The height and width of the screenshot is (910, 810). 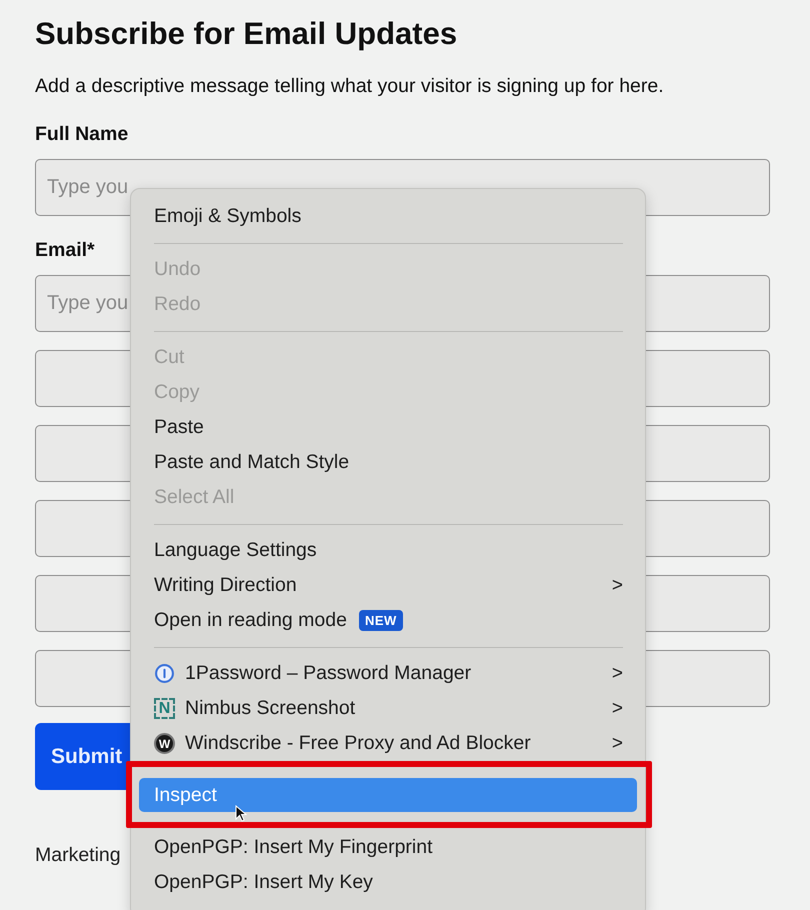 What do you see at coordinates (164, 743) in the screenshot?
I see `windscribe-icon: W` at bounding box center [164, 743].